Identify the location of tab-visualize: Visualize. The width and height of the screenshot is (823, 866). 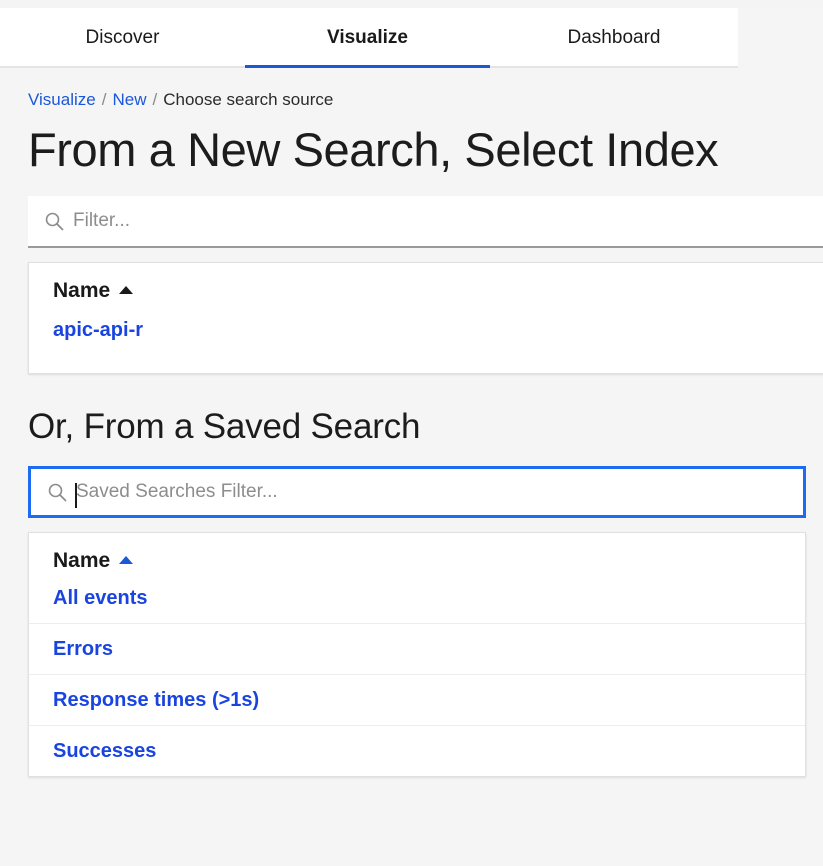
(367, 38).